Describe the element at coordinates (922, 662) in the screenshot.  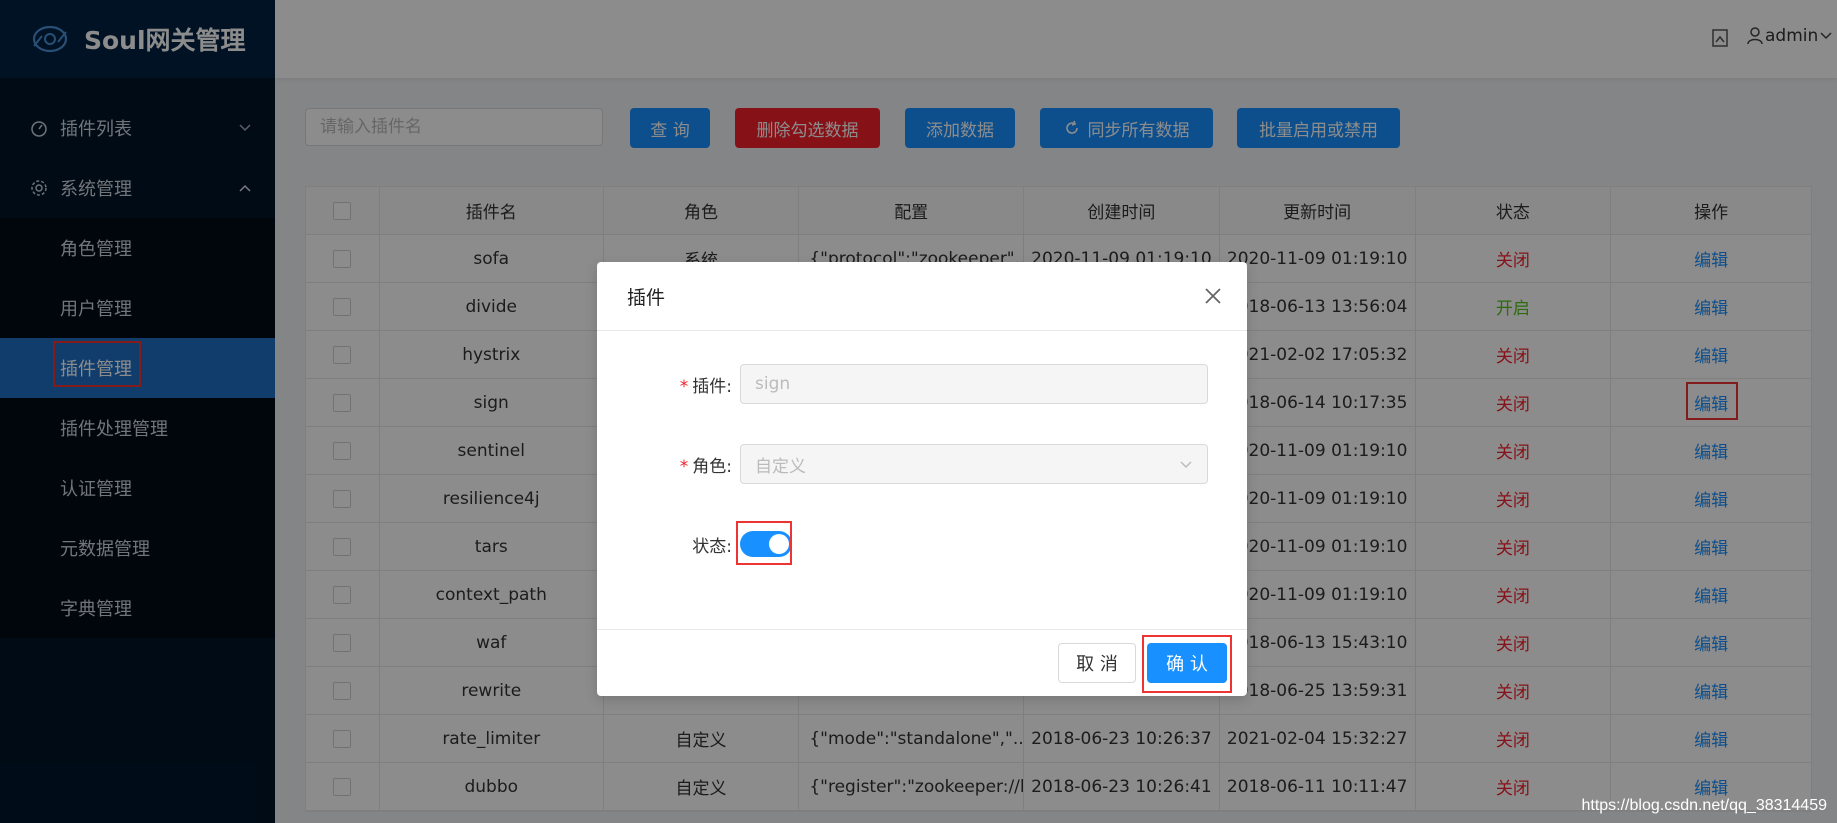
I see `modal-footer: 取 消 确 认` at that location.